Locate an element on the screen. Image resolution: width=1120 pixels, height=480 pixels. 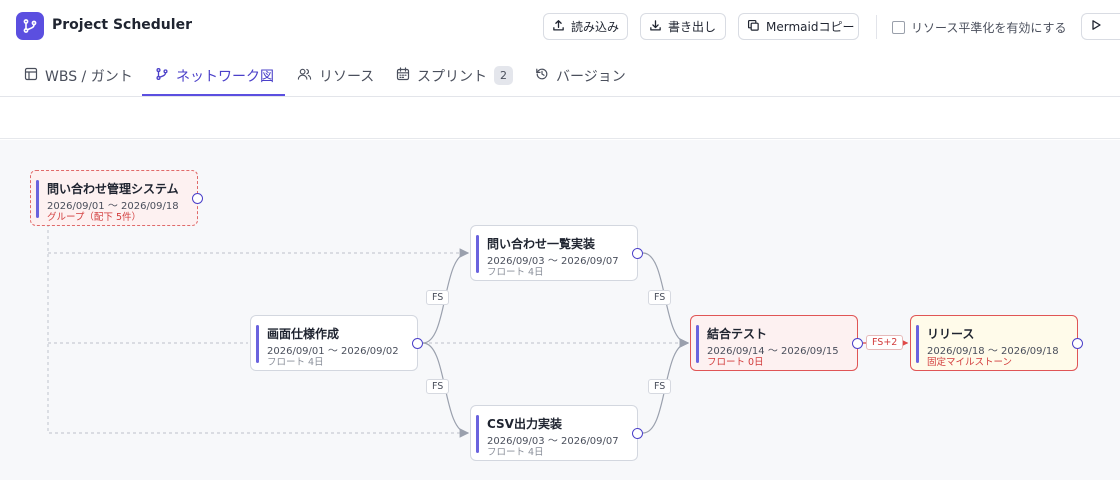
tab-versions: バージョン is located at coordinates (580, 75).